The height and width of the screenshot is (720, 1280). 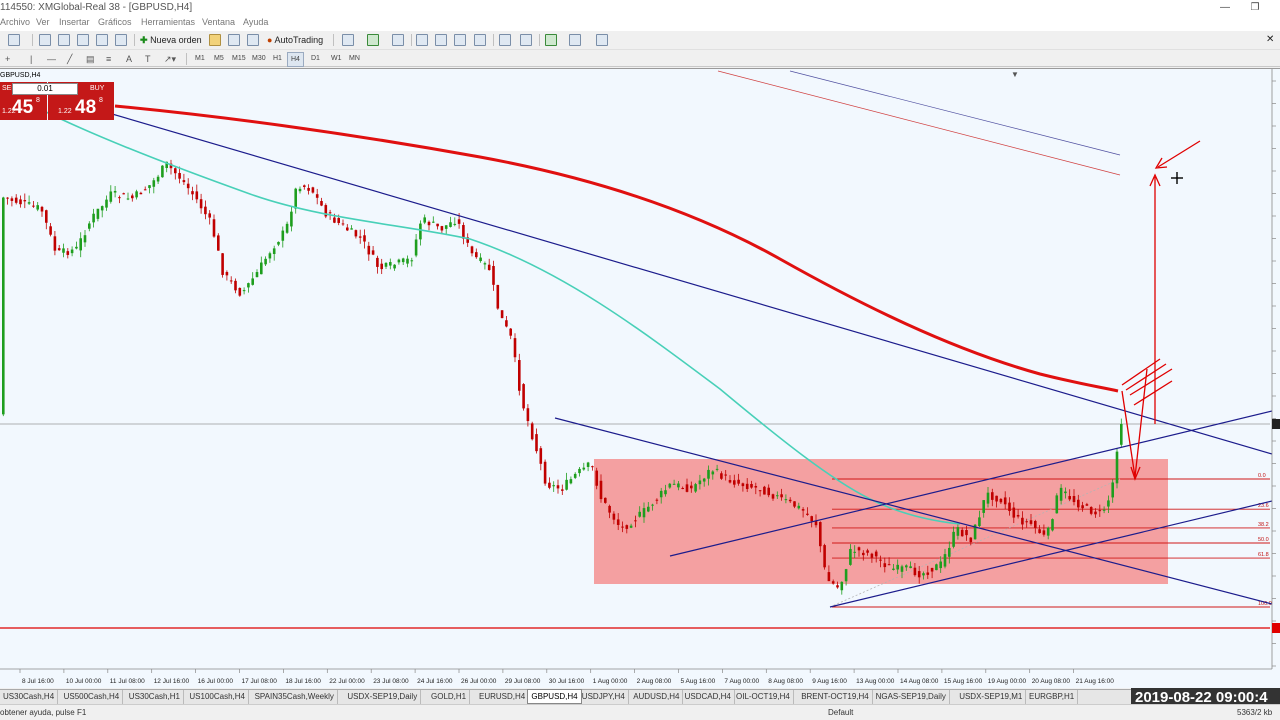 What do you see at coordinates (449, 697) in the screenshot?
I see `chart-tab: GOLD,H1` at bounding box center [449, 697].